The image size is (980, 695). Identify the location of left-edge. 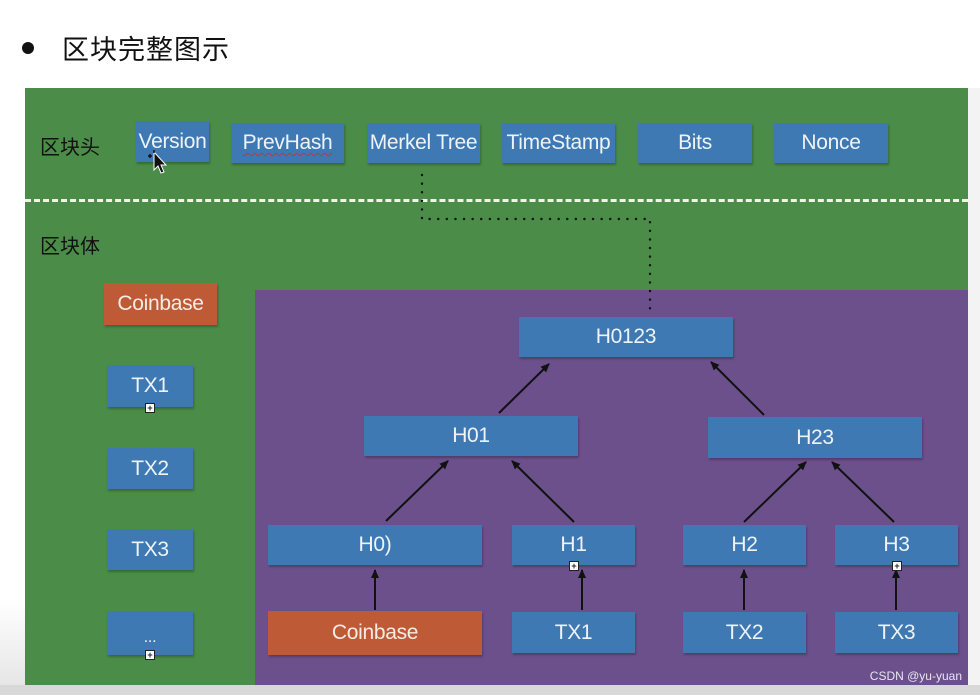
(12, 642).